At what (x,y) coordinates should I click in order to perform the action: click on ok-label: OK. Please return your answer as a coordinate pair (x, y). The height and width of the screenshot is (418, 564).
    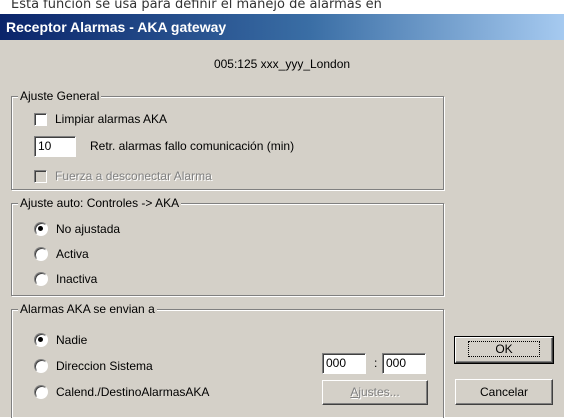
    Looking at the image, I should click on (504, 349).